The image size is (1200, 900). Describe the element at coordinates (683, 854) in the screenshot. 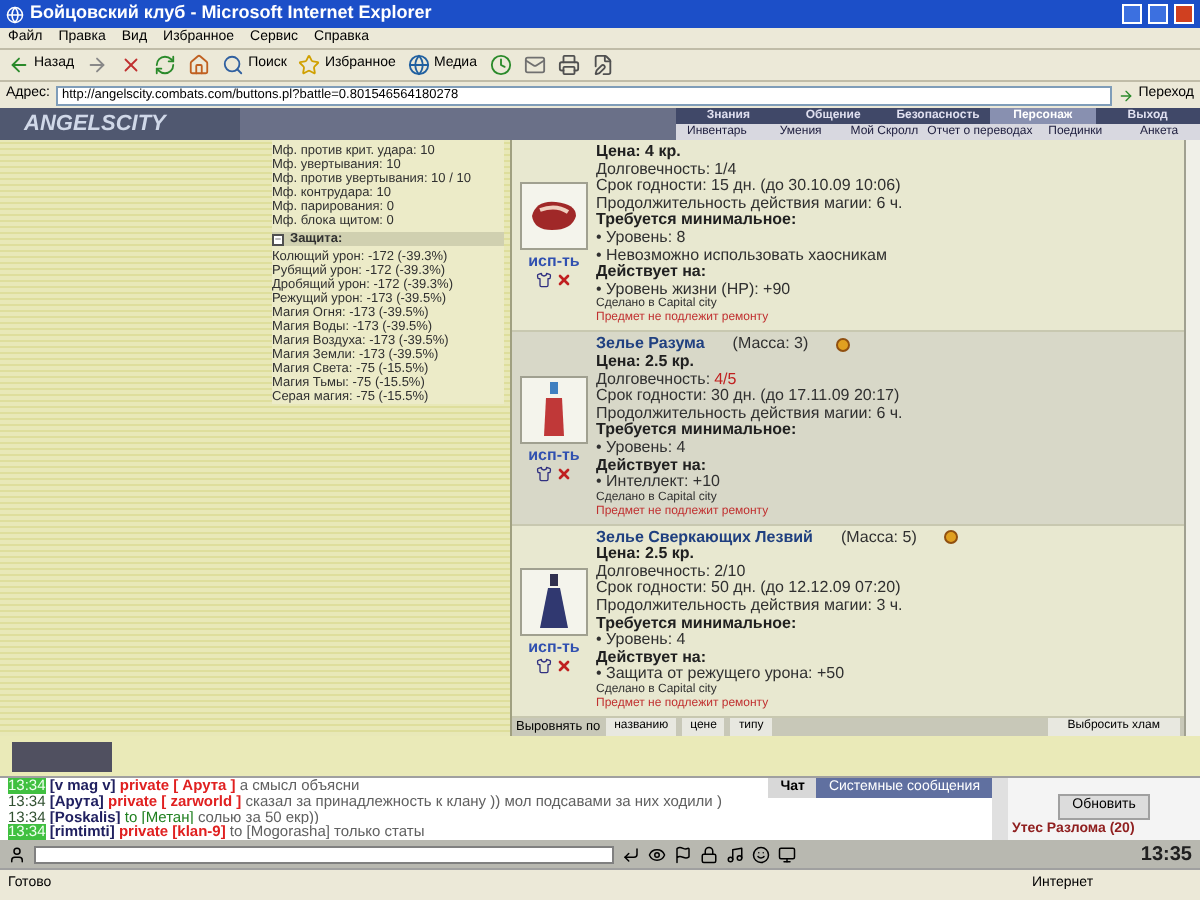

I see `flag-icon` at that location.